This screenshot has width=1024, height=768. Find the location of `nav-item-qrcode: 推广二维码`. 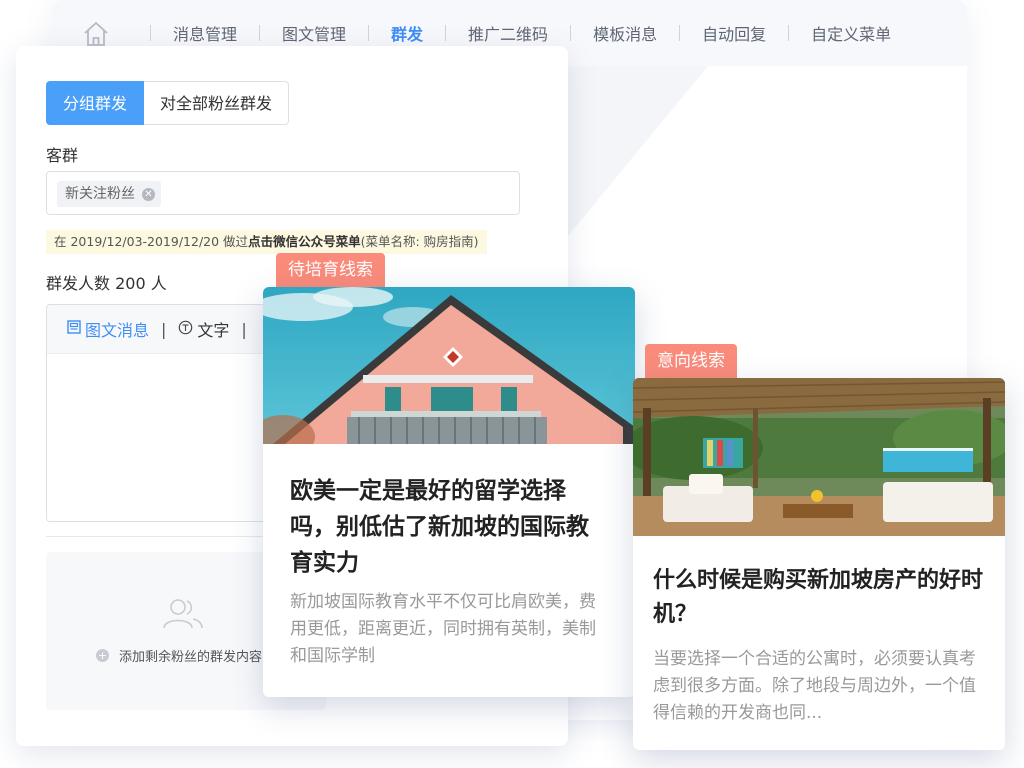

nav-item-qrcode: 推广二维码 is located at coordinates (508, 33).